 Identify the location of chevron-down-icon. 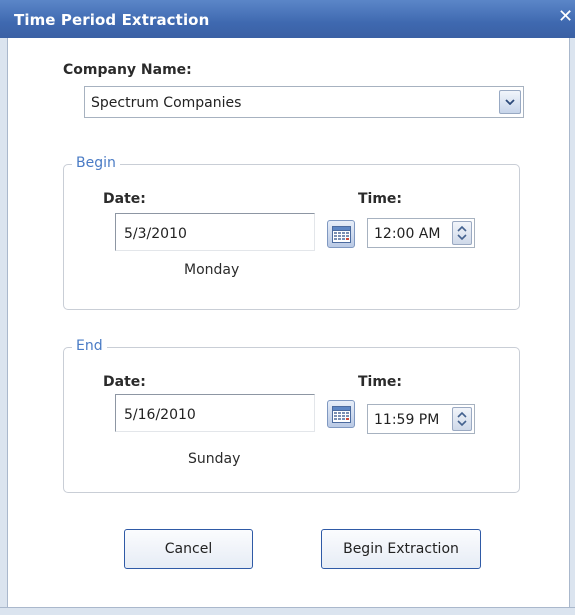
(510, 102).